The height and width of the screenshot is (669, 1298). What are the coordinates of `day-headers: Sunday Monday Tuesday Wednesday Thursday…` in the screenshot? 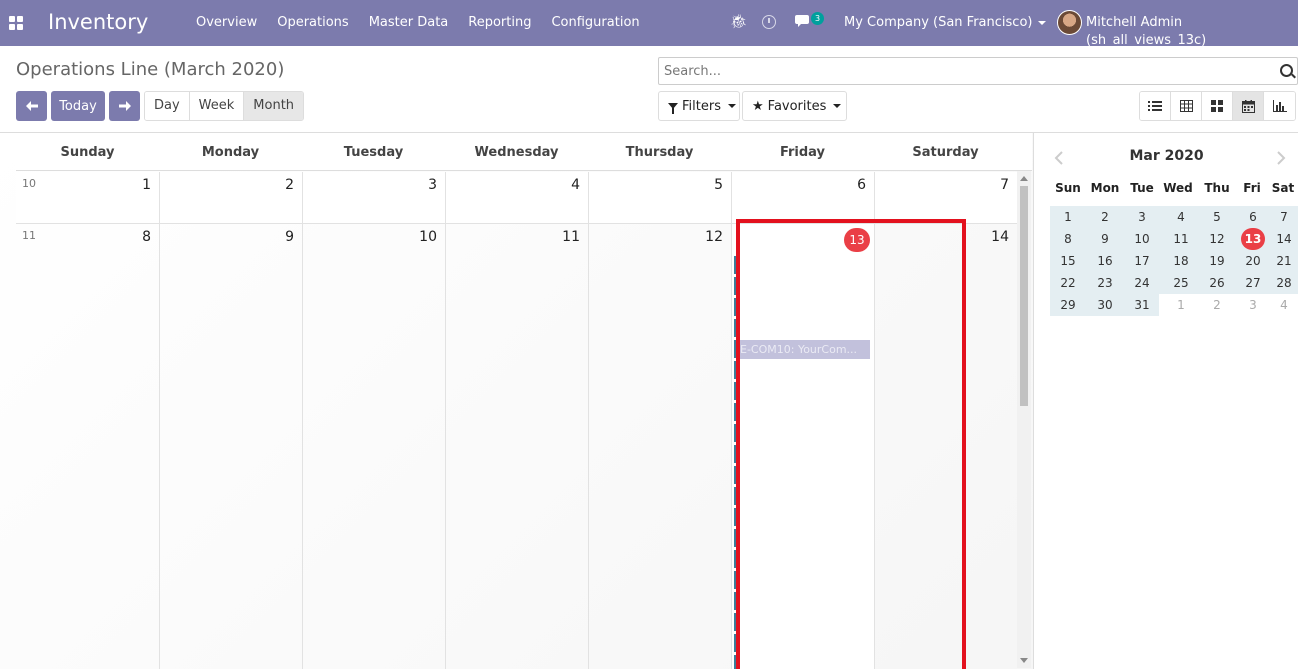 It's located at (524, 152).